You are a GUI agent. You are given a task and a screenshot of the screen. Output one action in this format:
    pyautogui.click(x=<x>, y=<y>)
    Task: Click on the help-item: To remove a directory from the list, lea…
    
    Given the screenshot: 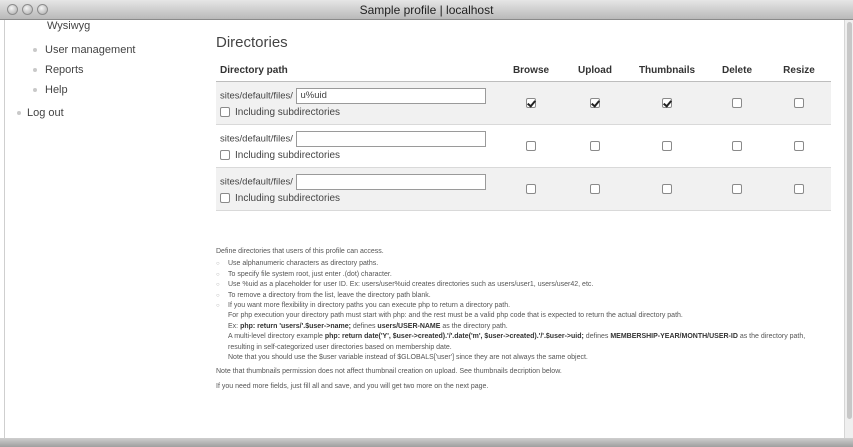 What is the action you would take?
    pyautogui.click(x=523, y=296)
    